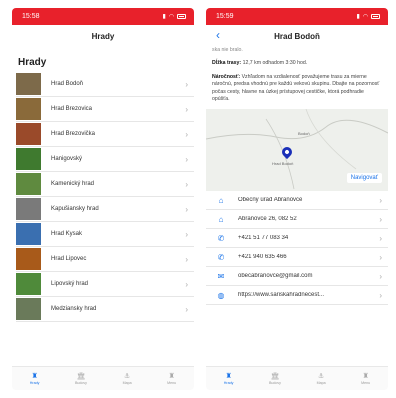 This screenshot has height=398, width=396. I want to click on page-title: Hrad Bodoň, so click(297, 36).